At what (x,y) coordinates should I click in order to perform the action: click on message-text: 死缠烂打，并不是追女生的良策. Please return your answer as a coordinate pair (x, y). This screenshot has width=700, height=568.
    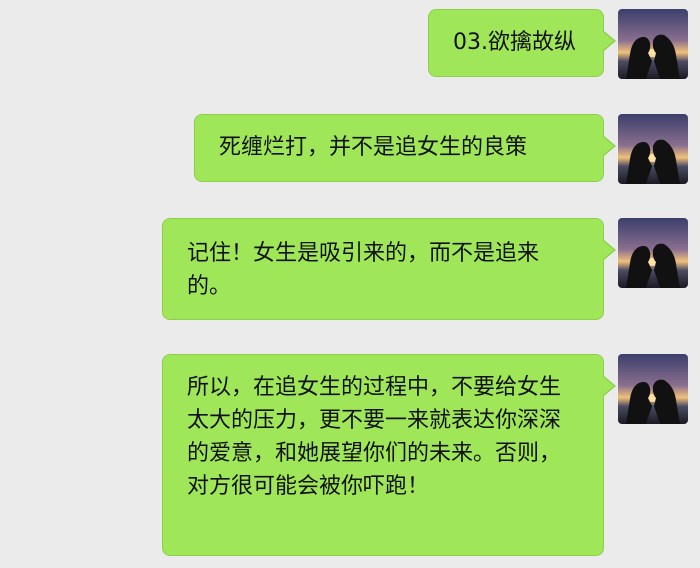
    Looking at the image, I should click on (373, 147).